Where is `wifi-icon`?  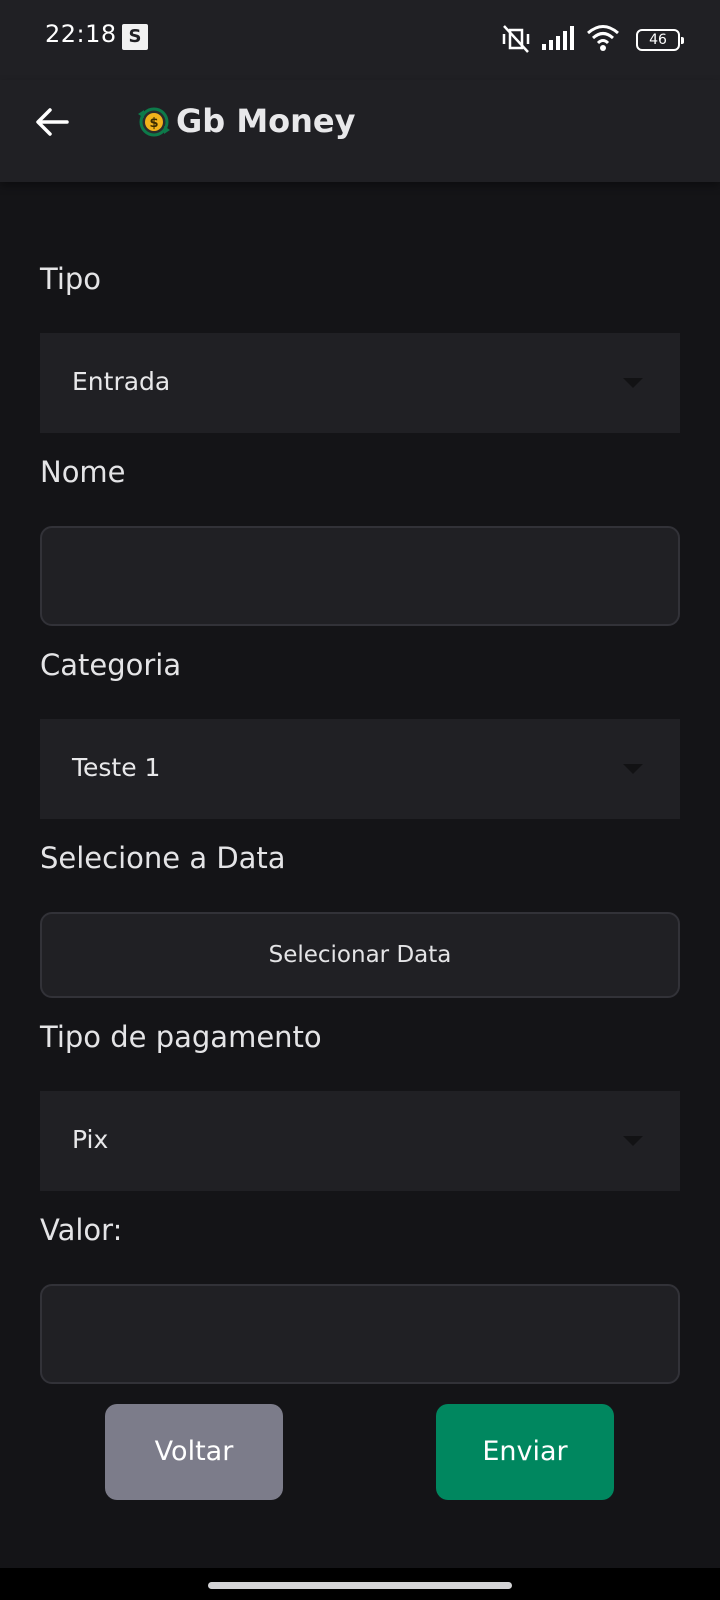
wifi-icon is located at coordinates (603, 38).